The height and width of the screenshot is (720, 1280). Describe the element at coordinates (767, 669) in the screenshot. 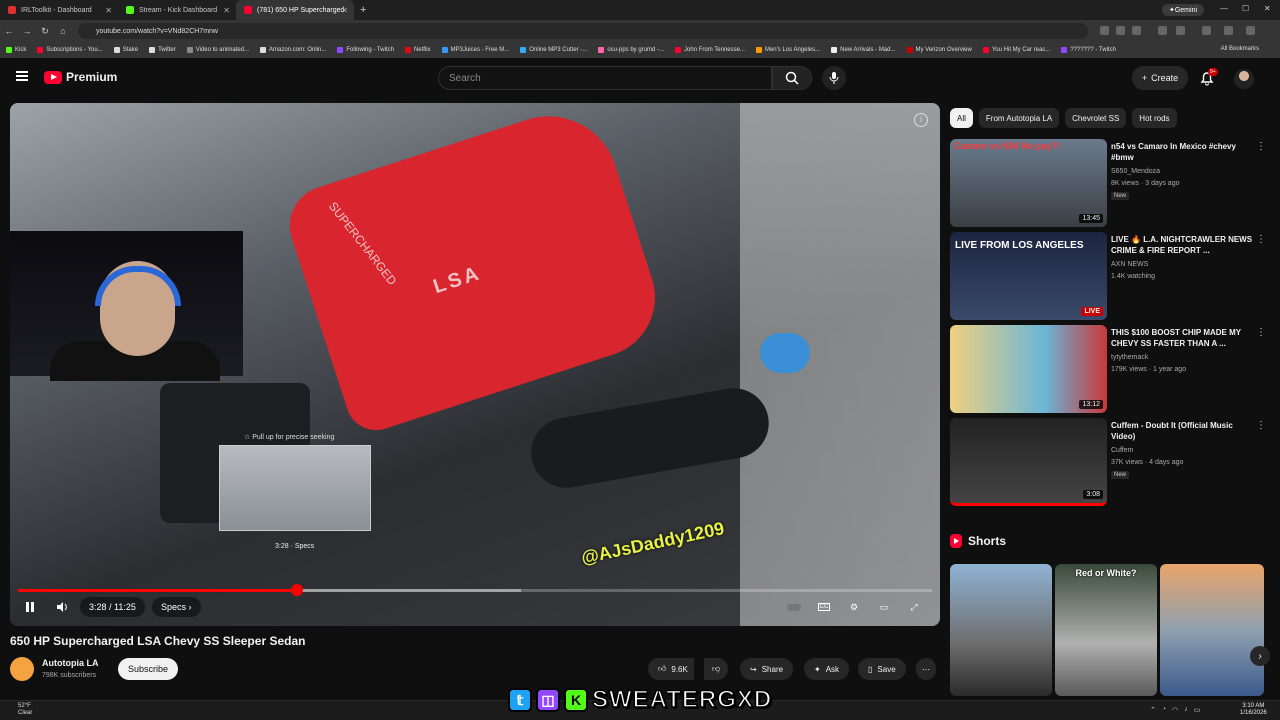

I see `share-button: ↪ Share` at that location.